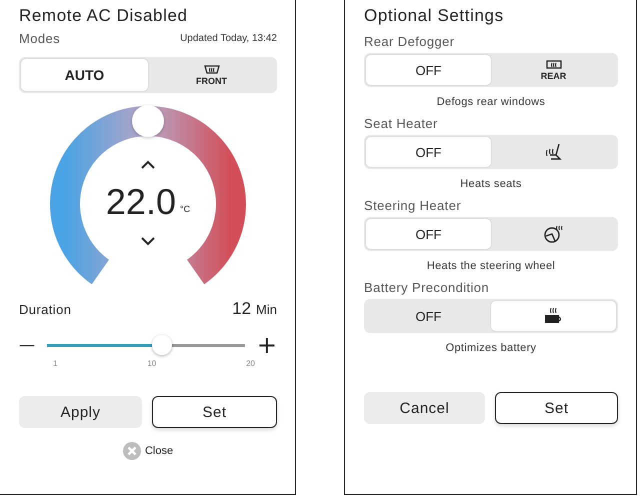 This screenshot has height=496, width=640. What do you see at coordinates (242, 309) in the screenshot?
I see `duration-value: 12` at bounding box center [242, 309].